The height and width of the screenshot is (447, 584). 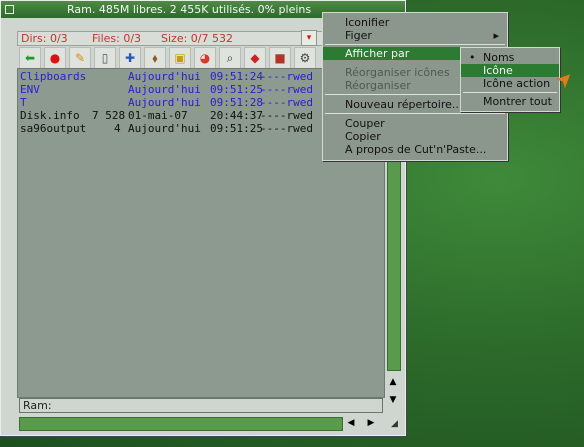 What do you see at coordinates (155, 58) in the screenshot?
I see `tag-icon: ⬧` at bounding box center [155, 58].